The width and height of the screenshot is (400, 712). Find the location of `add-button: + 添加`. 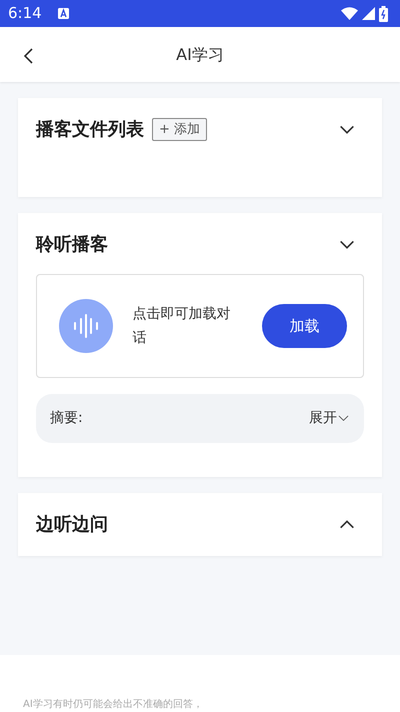

add-button: + 添加 is located at coordinates (180, 130).